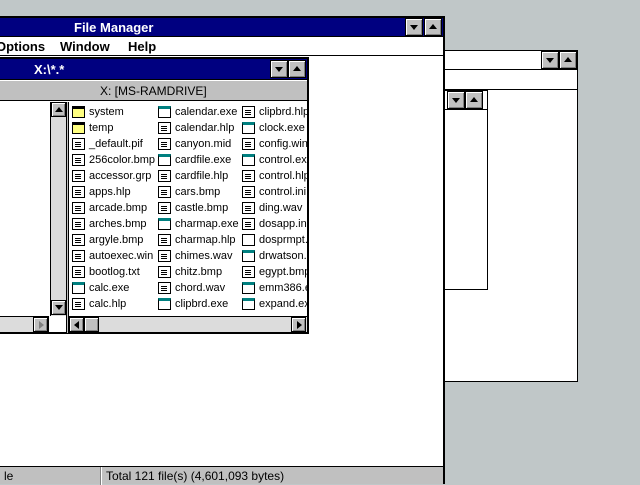 The height and width of the screenshot is (485, 640). I want to click on file-manager-titlebar: File Manager, so click(221, 27).